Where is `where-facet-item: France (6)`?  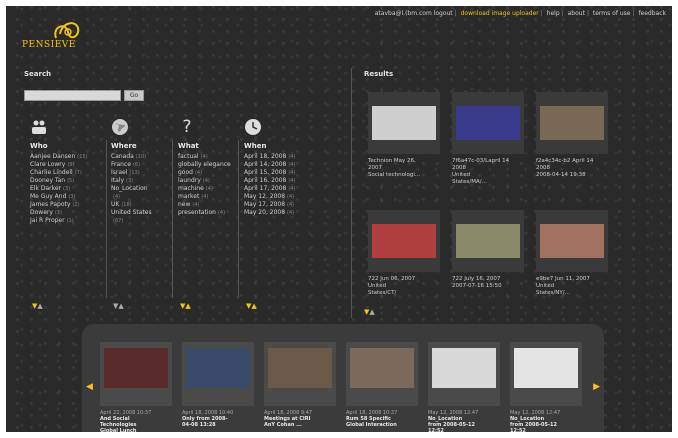
where-facet-item: France (6) is located at coordinates (146, 165).